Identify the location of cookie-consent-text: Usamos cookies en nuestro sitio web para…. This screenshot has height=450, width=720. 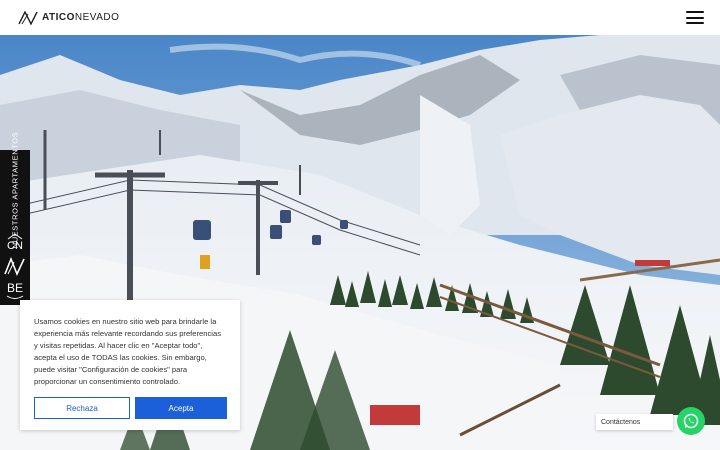
(127, 351).